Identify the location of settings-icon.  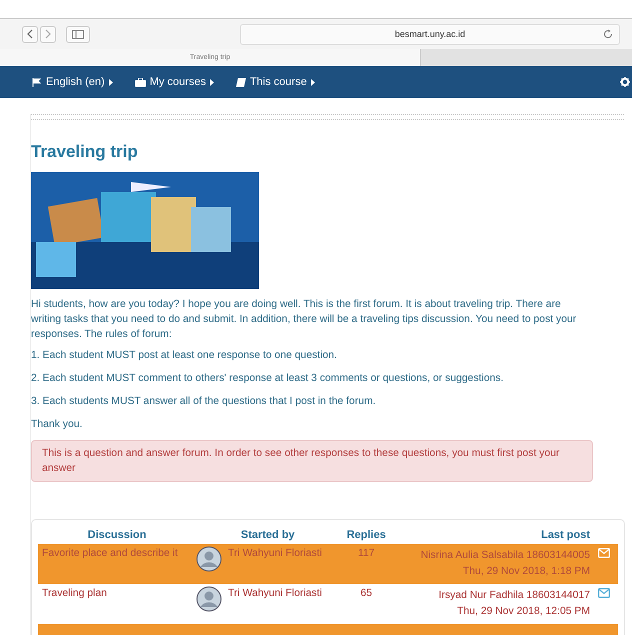
(625, 82).